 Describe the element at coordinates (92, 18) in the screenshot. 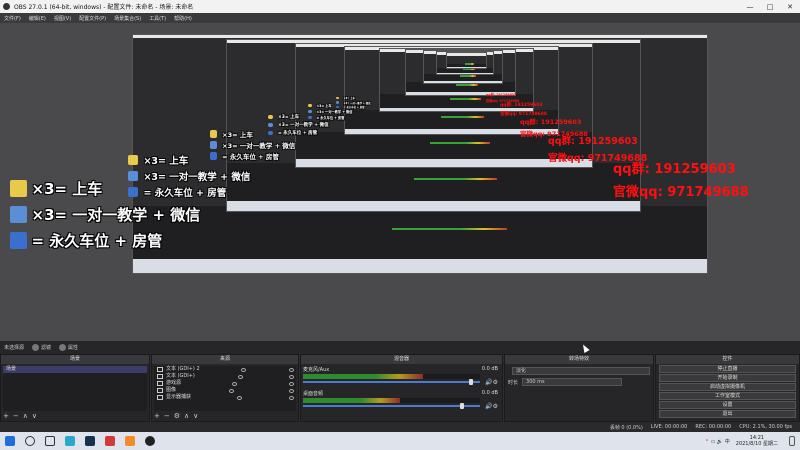

I see `menu-profile: 配置文件(P)` at that location.